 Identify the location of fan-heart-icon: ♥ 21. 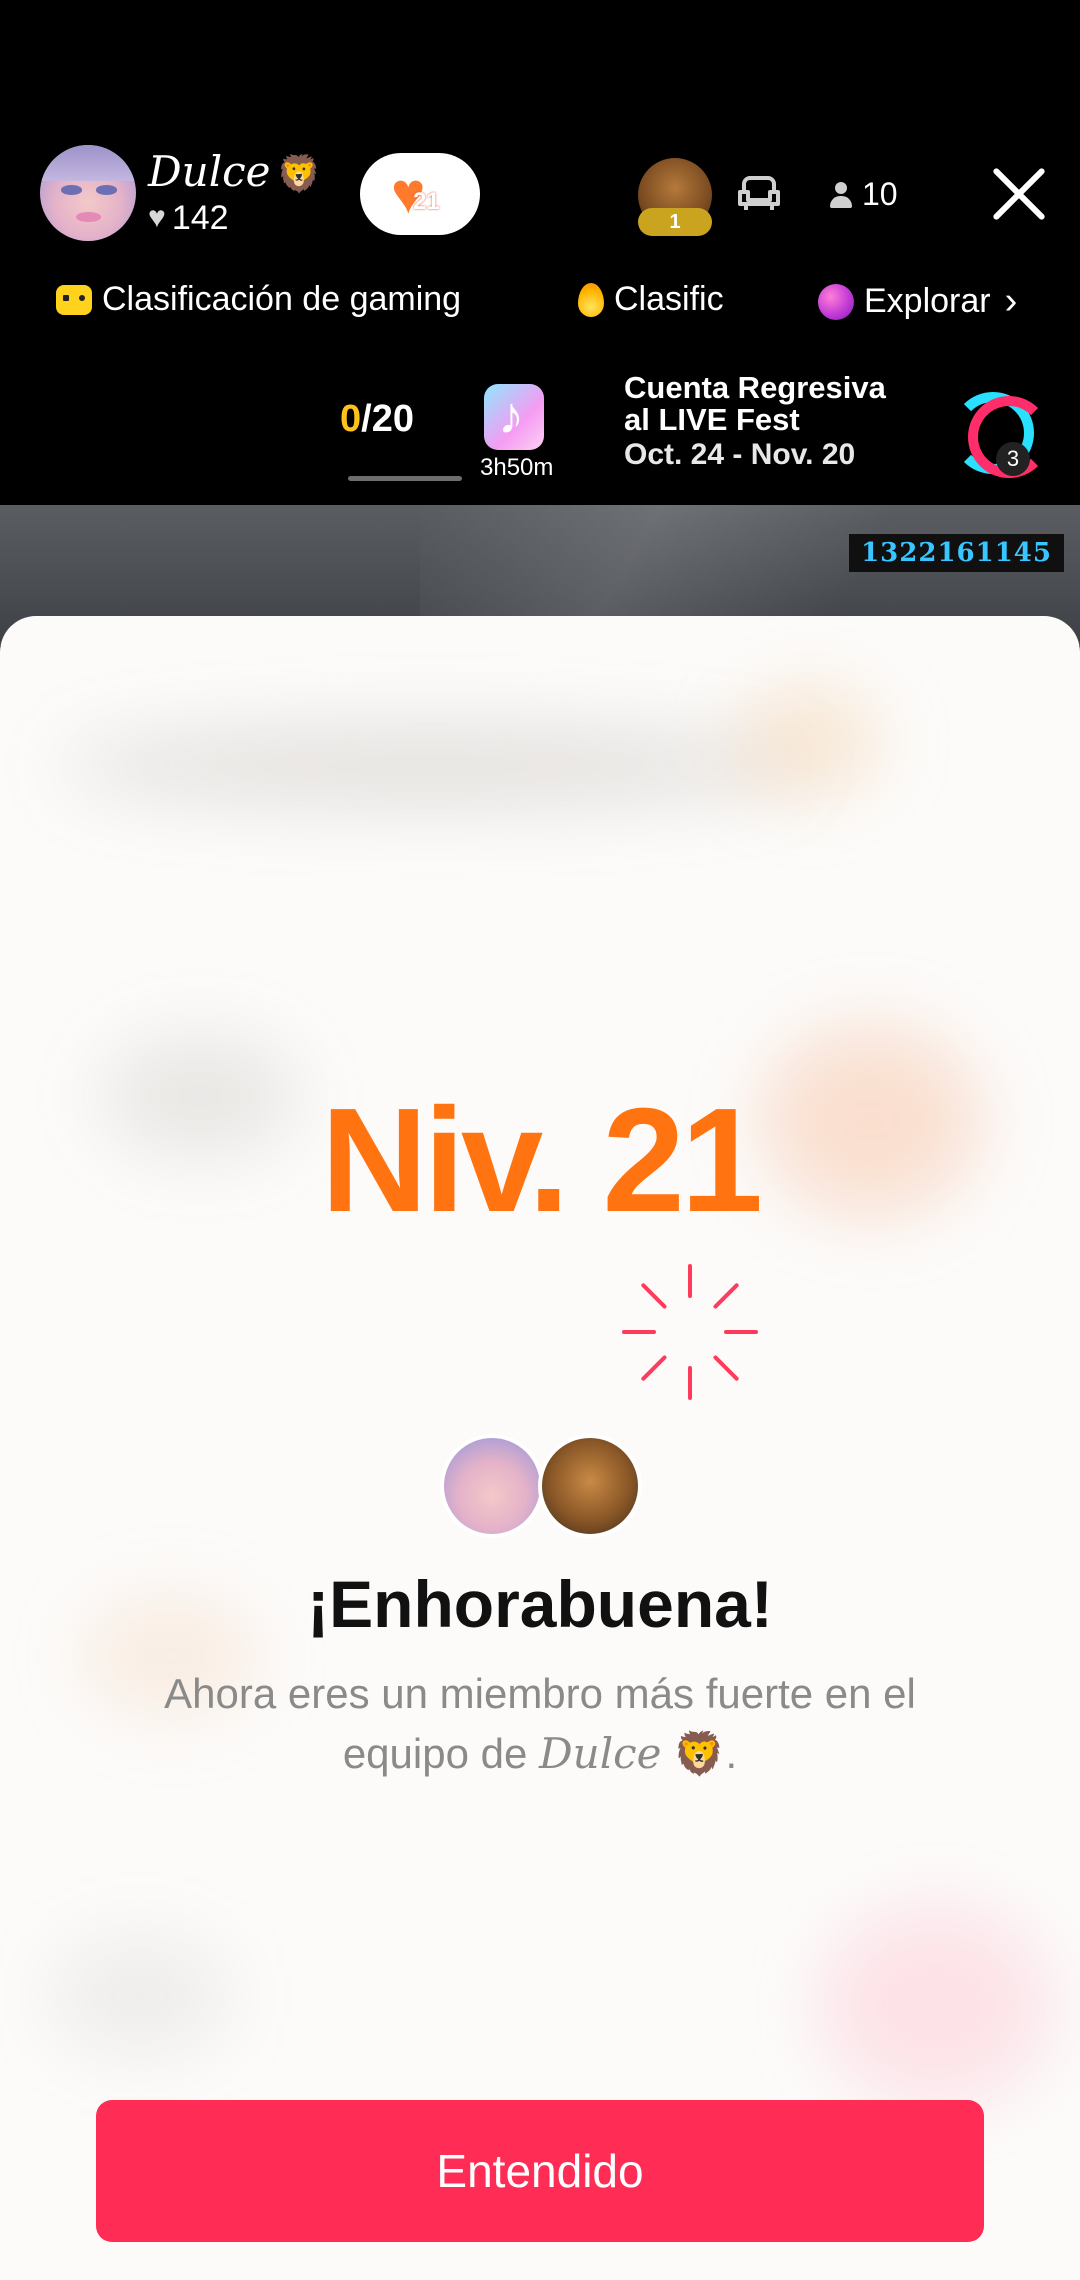
(415, 193).